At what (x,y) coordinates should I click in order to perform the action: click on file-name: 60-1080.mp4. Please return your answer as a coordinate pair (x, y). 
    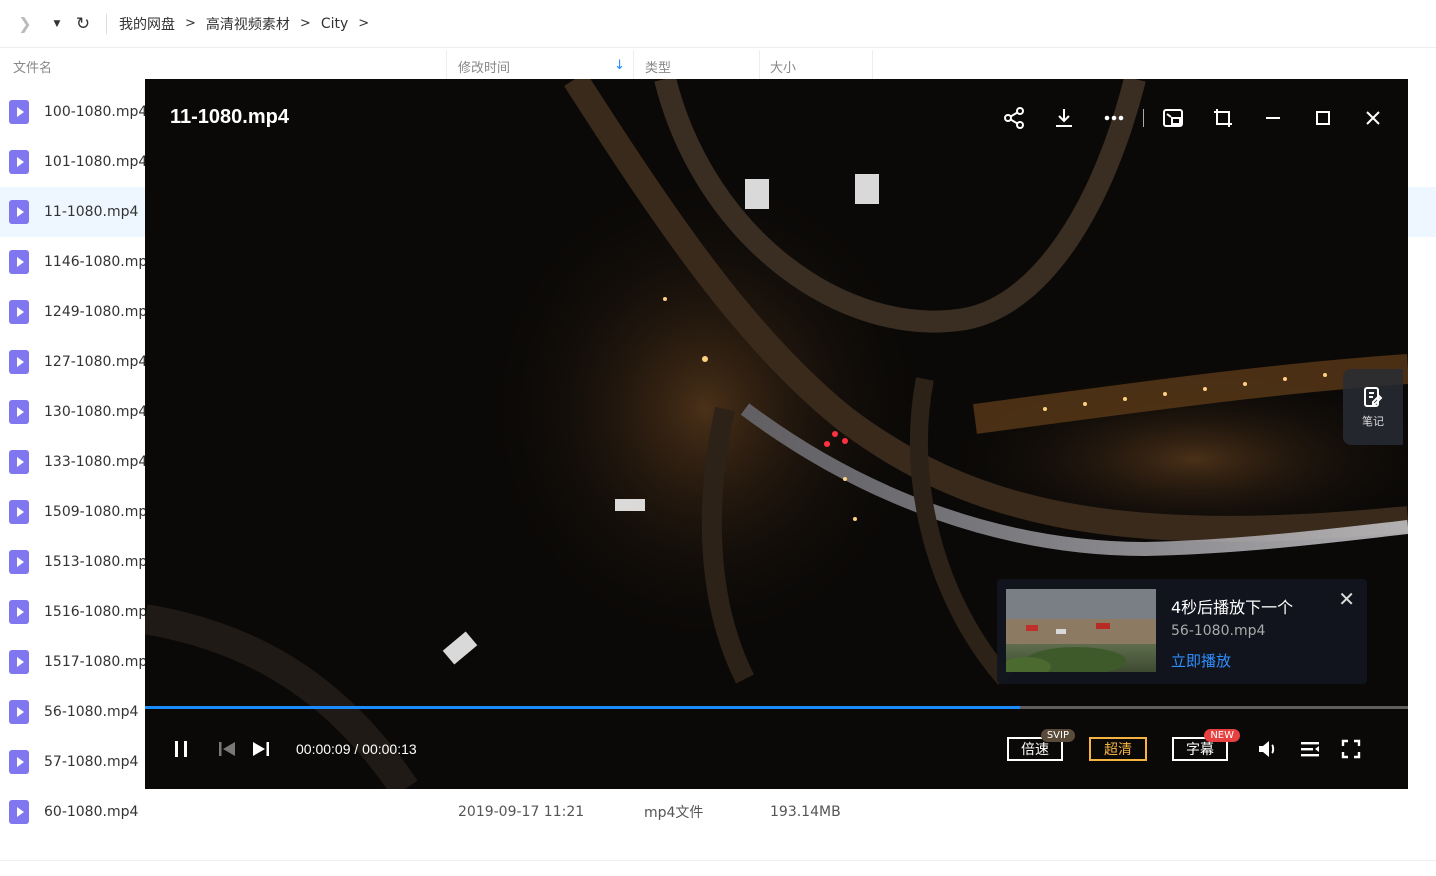
    Looking at the image, I should click on (91, 812).